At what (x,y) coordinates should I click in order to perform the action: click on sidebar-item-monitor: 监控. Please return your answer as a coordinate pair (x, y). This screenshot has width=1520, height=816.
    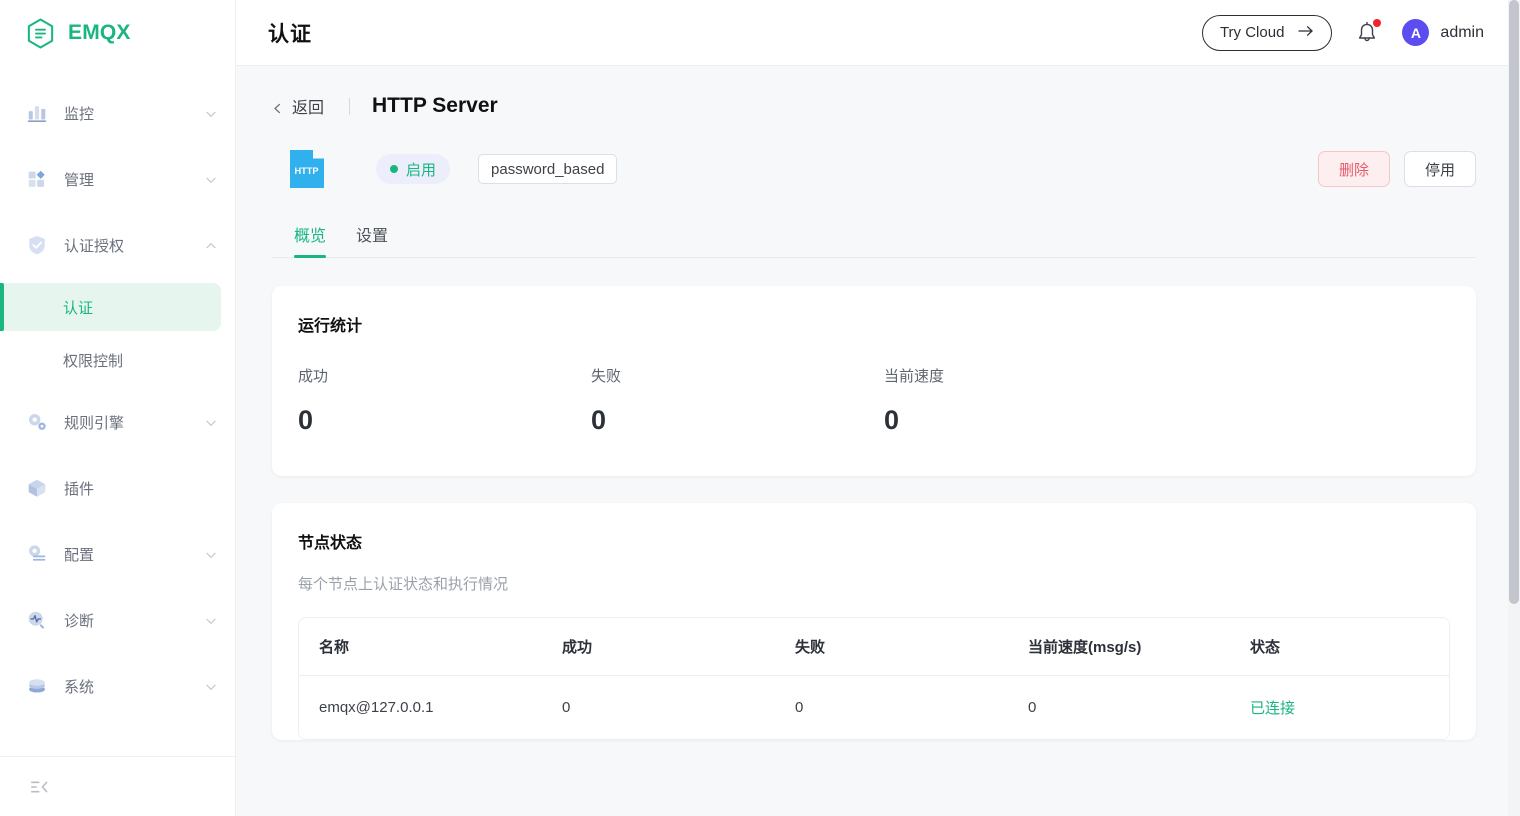
    Looking at the image, I should click on (117, 113).